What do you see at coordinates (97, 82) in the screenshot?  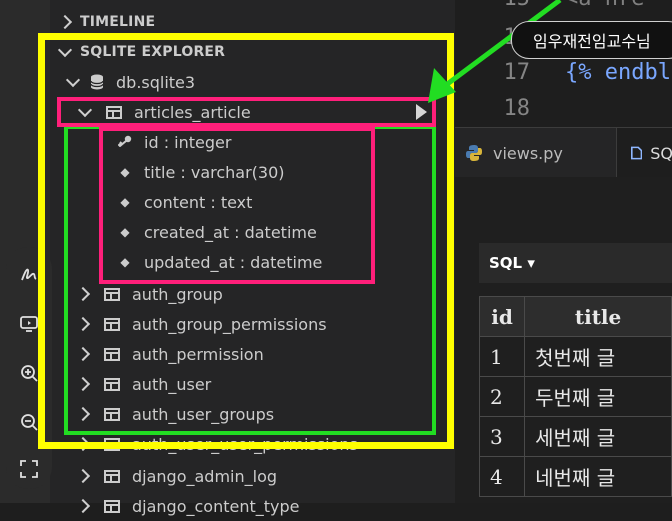 I see `database-icon` at bounding box center [97, 82].